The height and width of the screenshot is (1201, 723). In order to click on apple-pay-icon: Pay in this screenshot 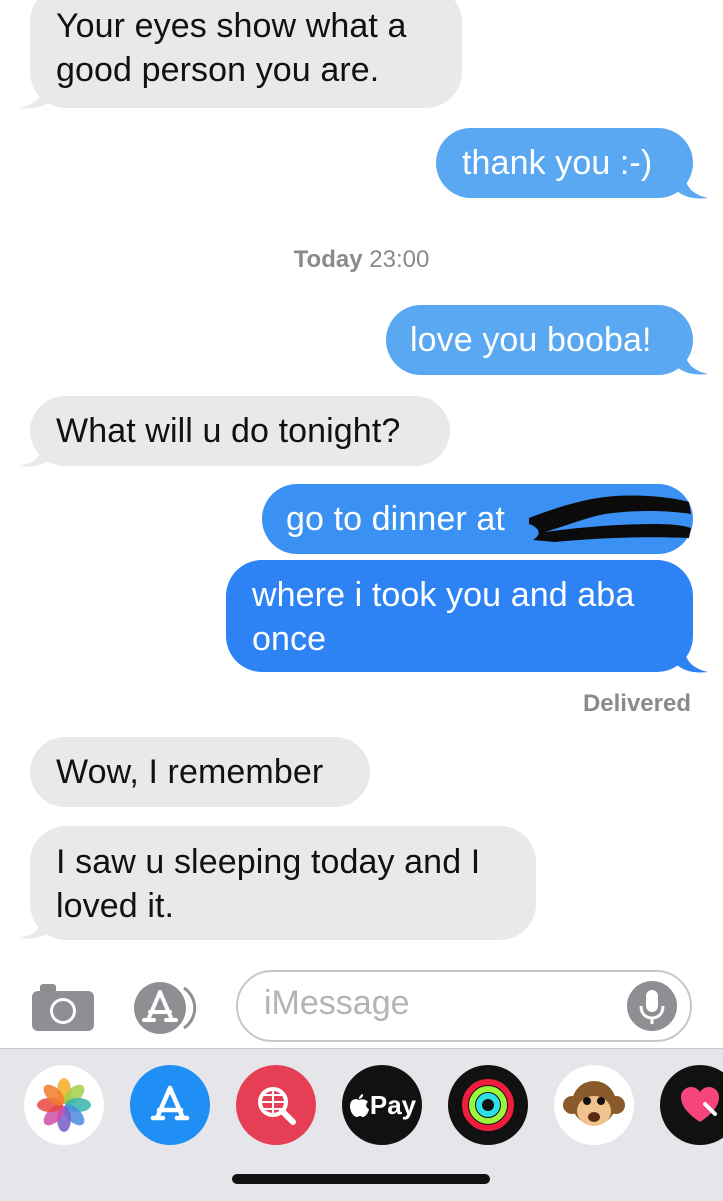, I will do `click(382, 1105)`.